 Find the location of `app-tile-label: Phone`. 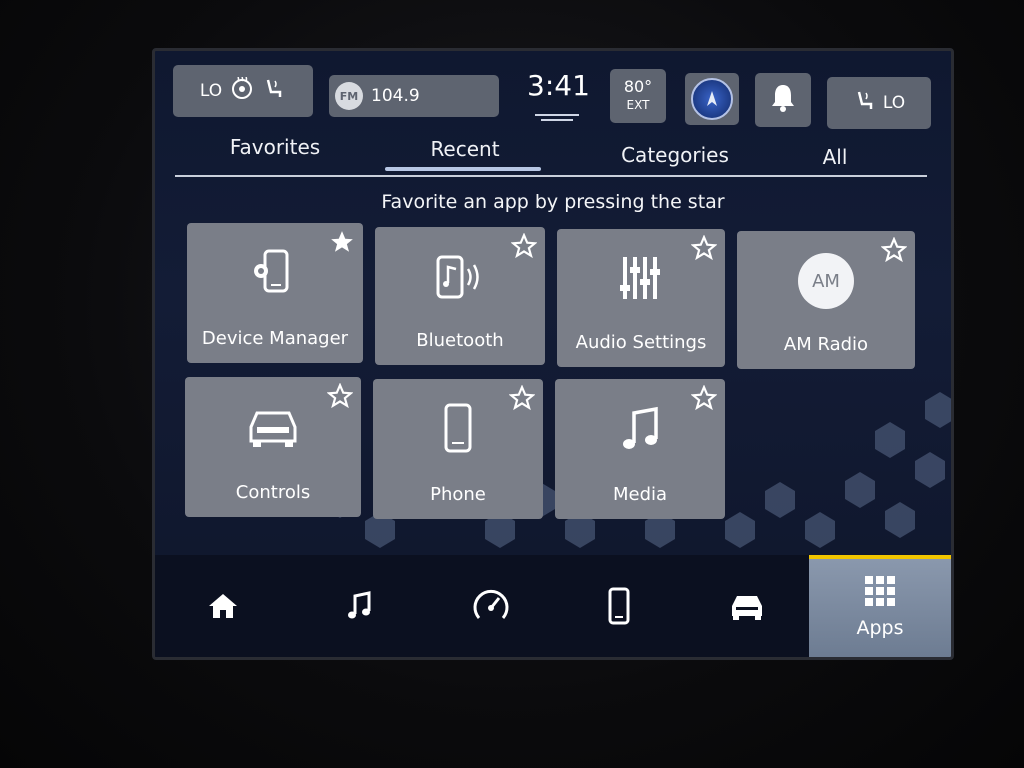

app-tile-label: Phone is located at coordinates (458, 494).